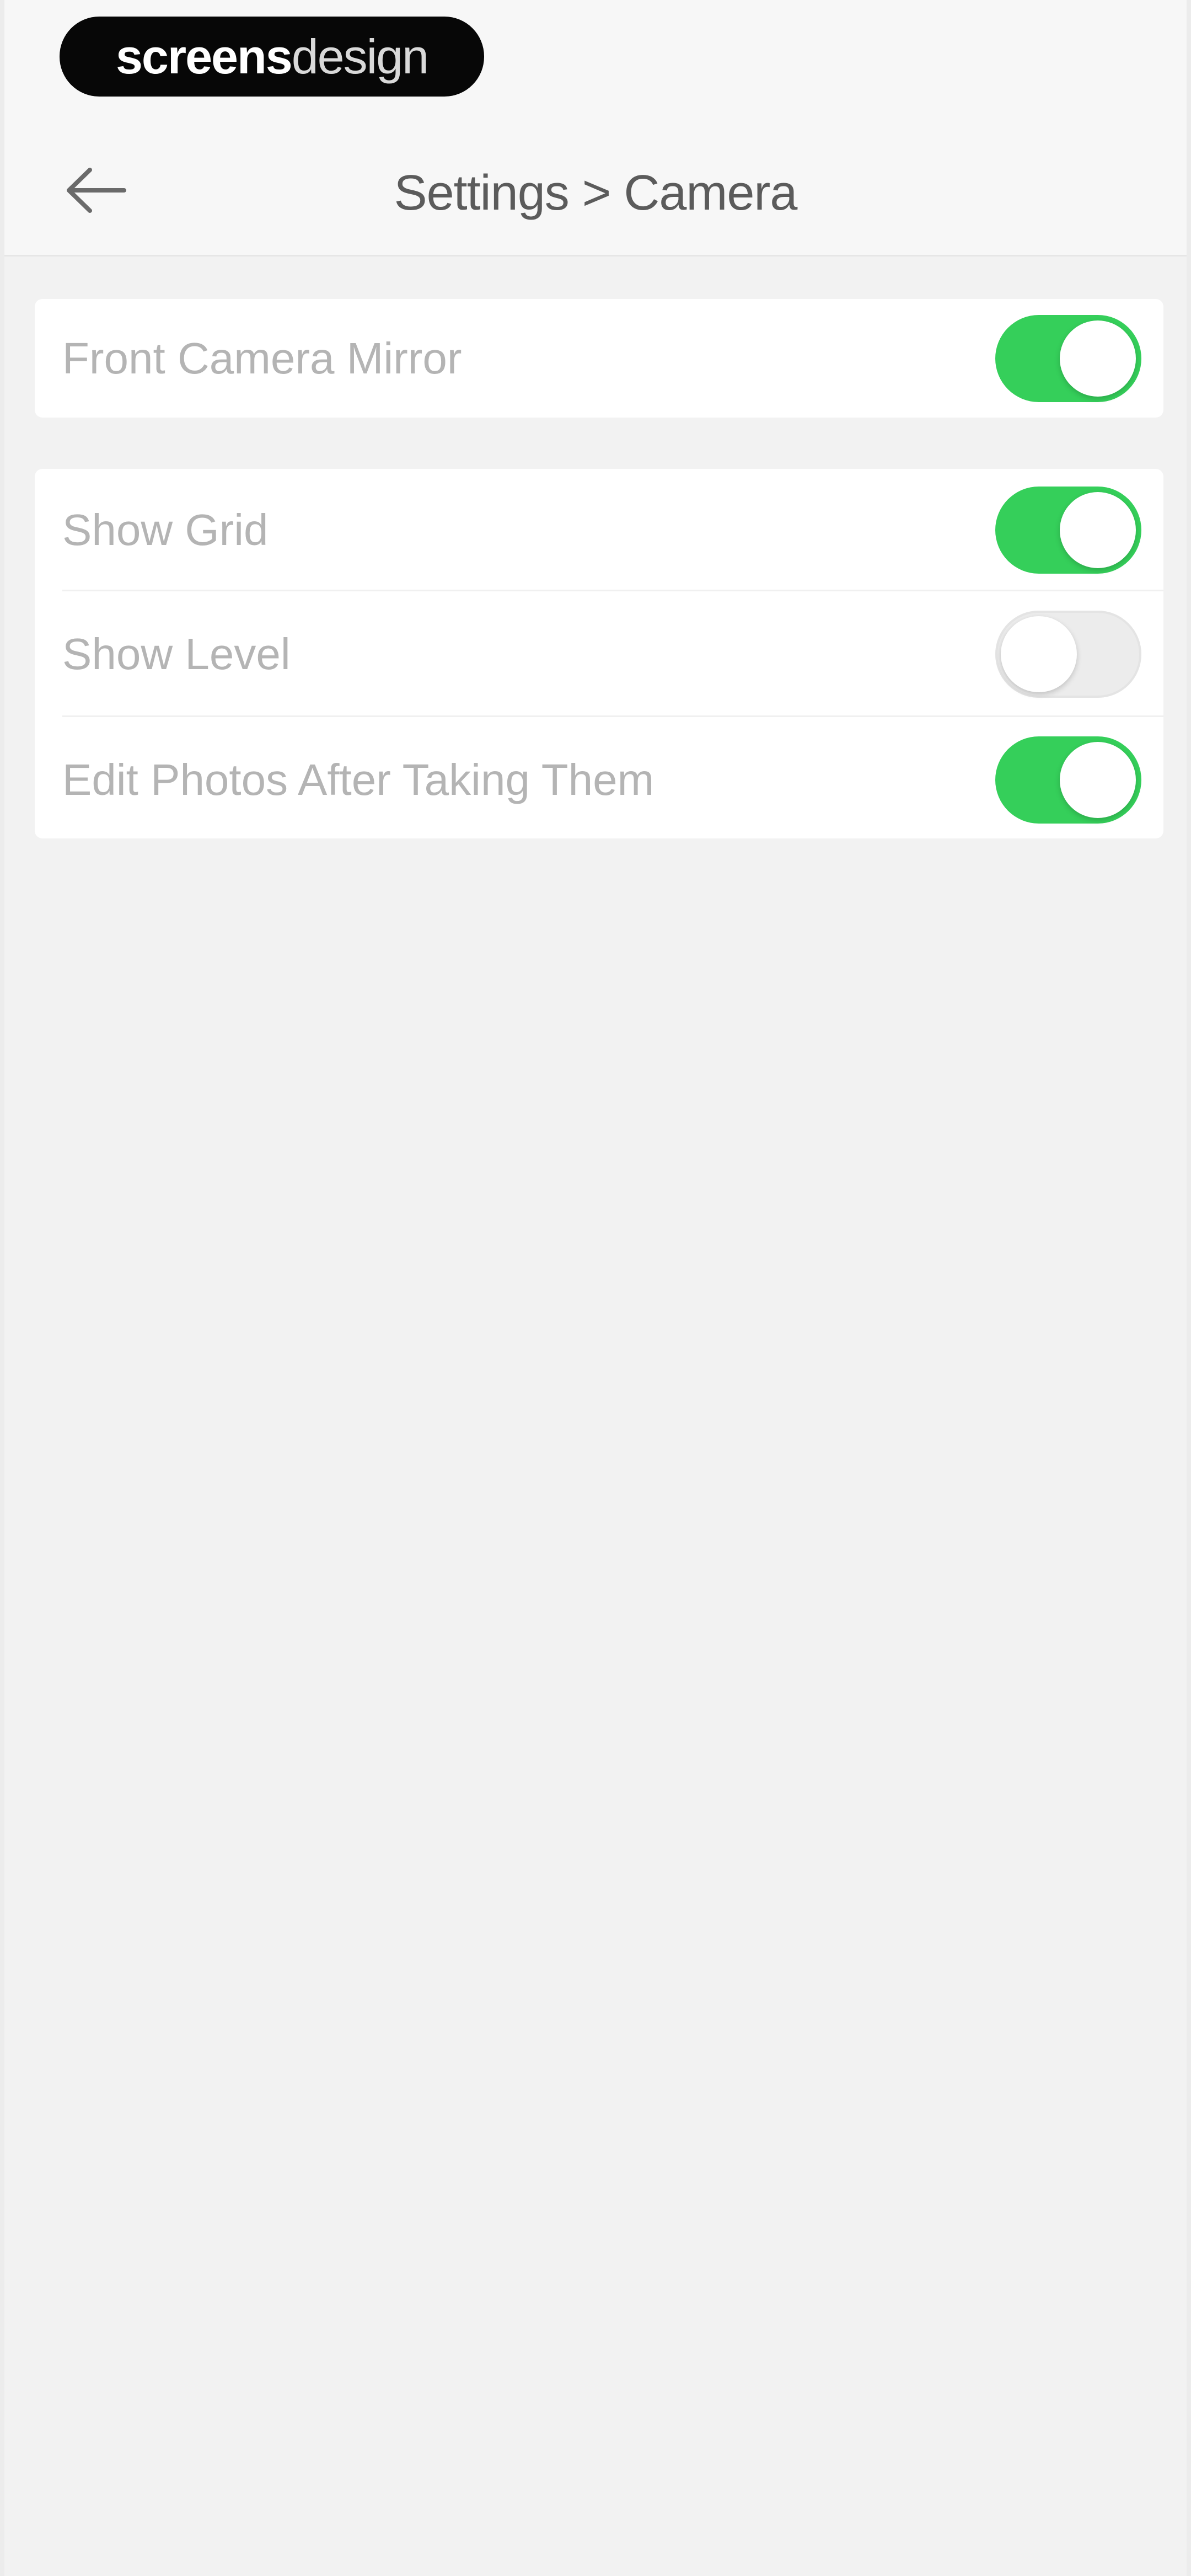 The width and height of the screenshot is (1191, 2576). I want to click on logo-text-bold: screens, so click(204, 56).